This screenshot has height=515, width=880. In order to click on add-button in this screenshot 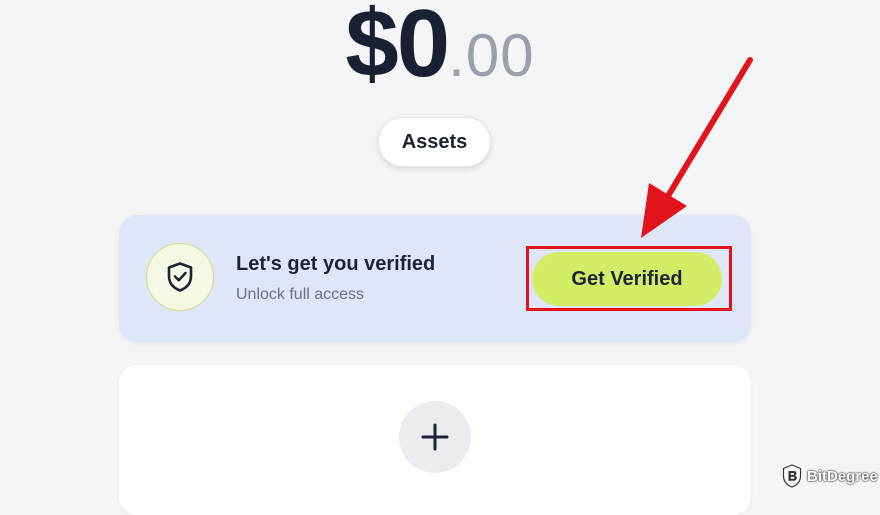, I will do `click(435, 437)`.